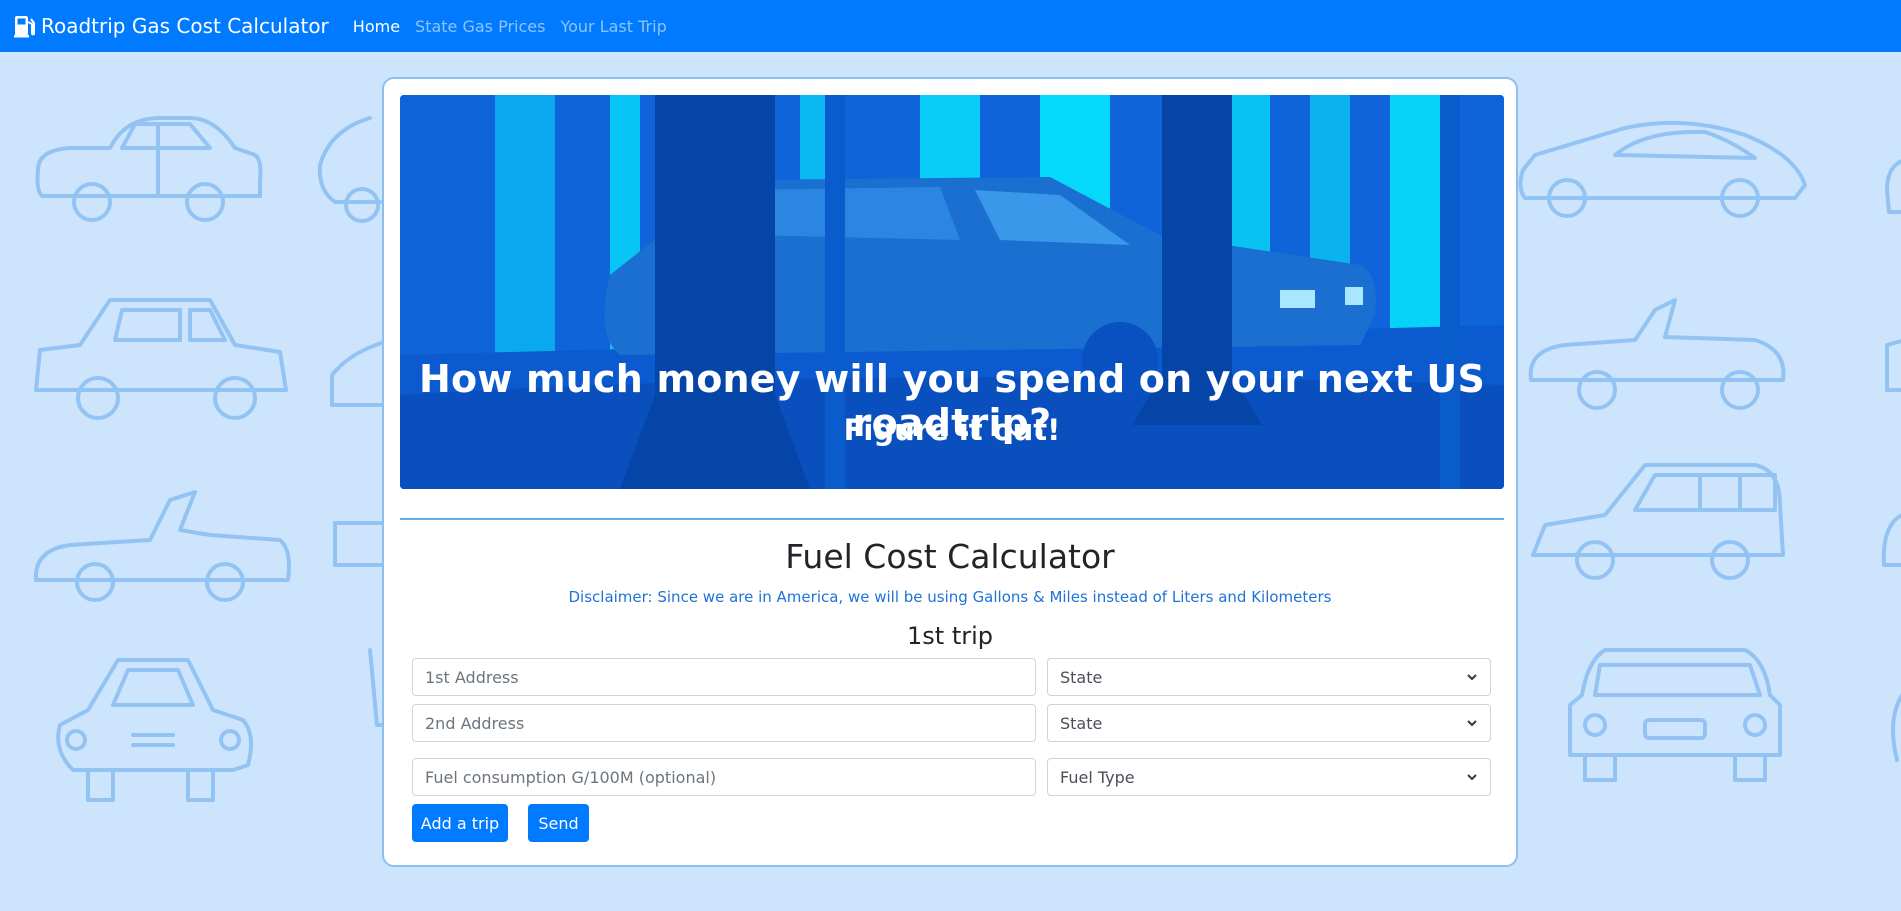 The height and width of the screenshot is (911, 1901). I want to click on hero-subtitle: Figure it out!, so click(952, 430).